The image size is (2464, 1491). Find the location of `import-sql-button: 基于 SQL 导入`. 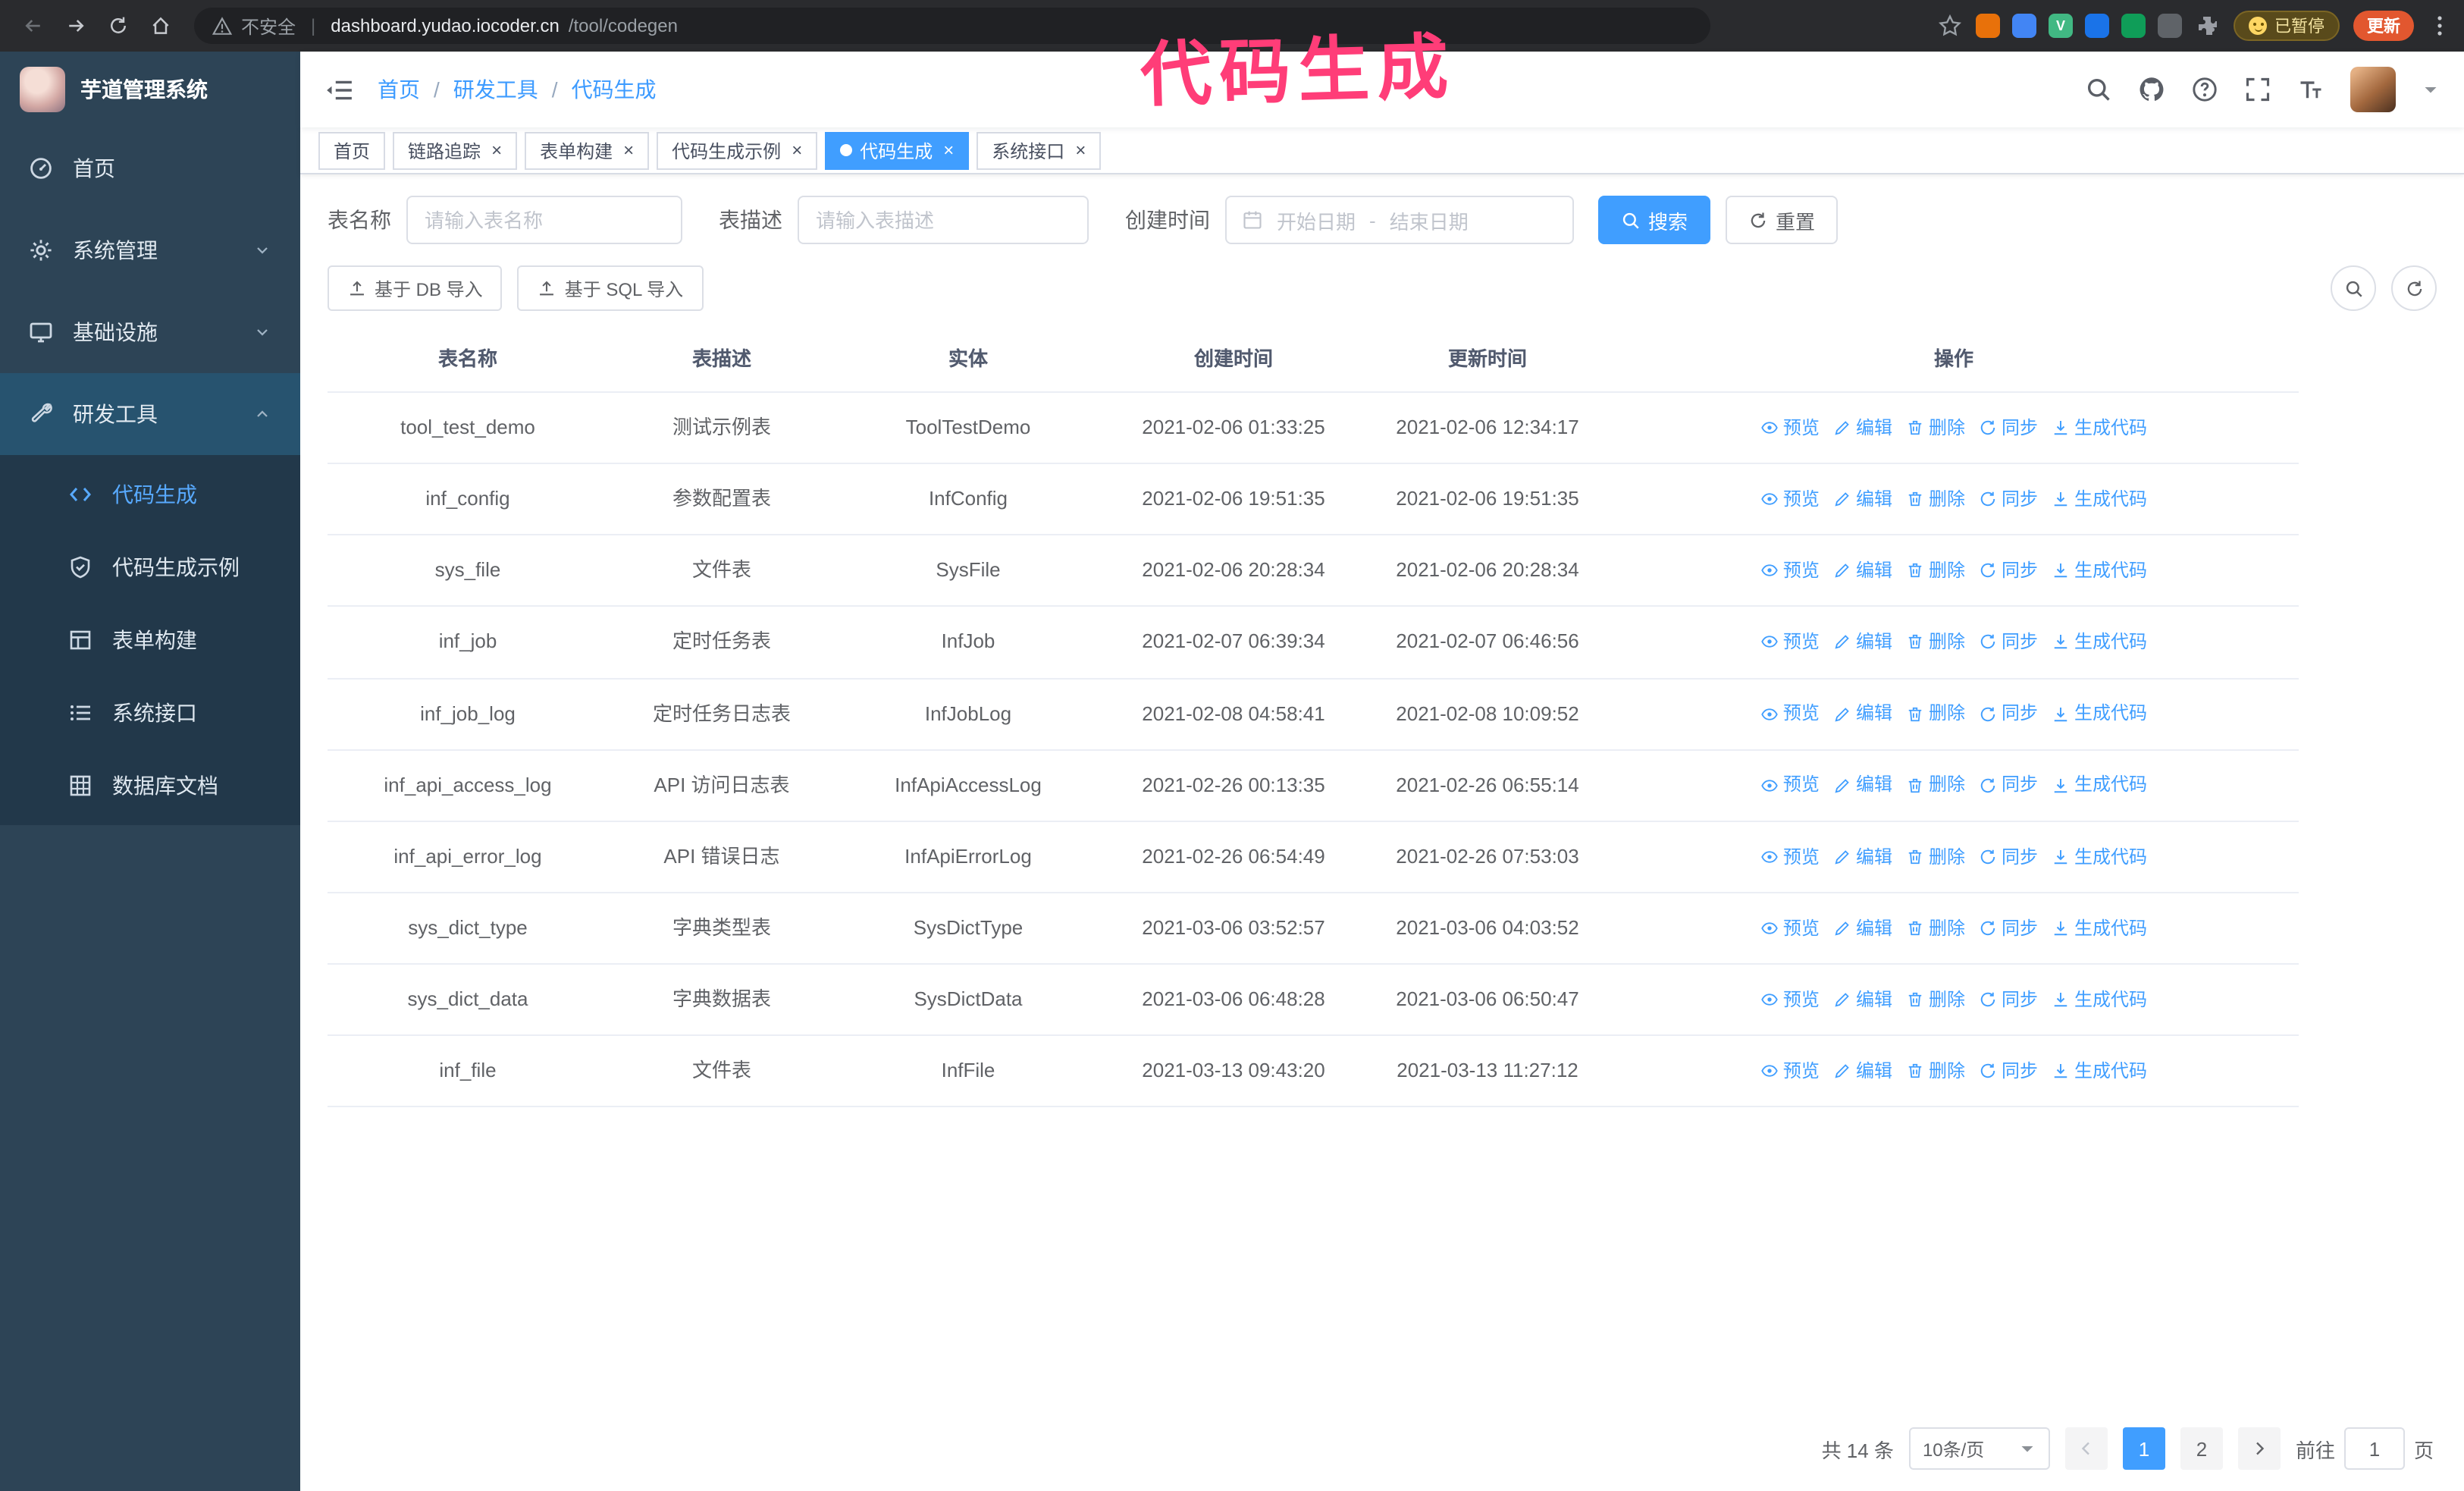

import-sql-button: 基于 SQL 导入 is located at coordinates (611, 288).